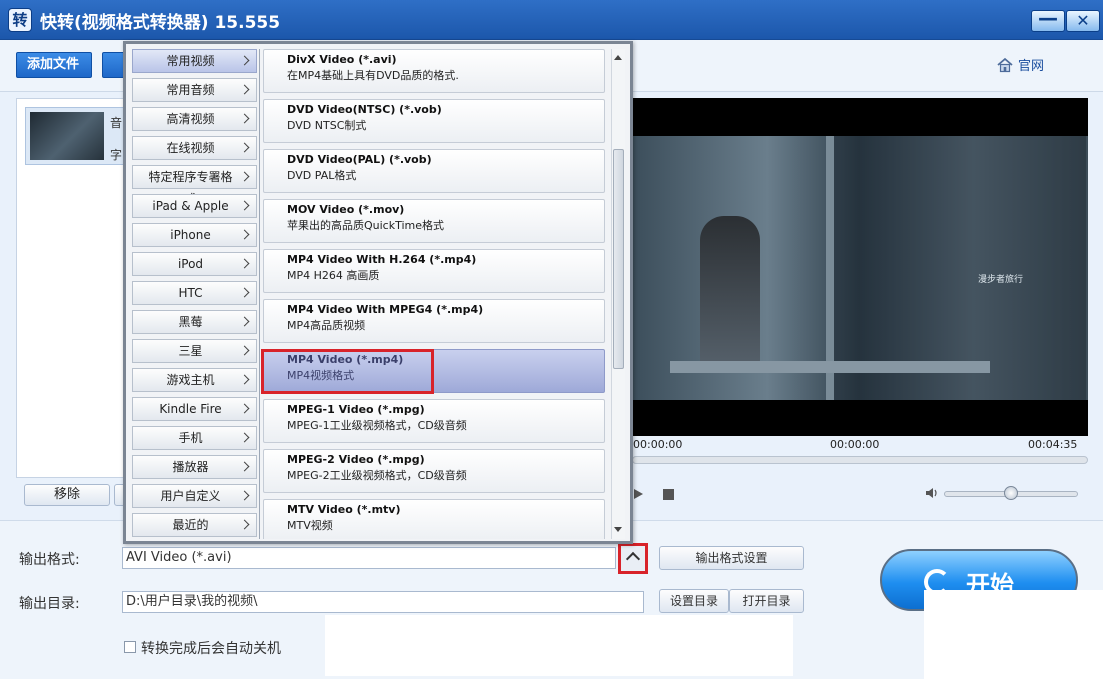 This screenshot has width=1103, height=679. I want to click on format-category-item: HTC, so click(194, 293).